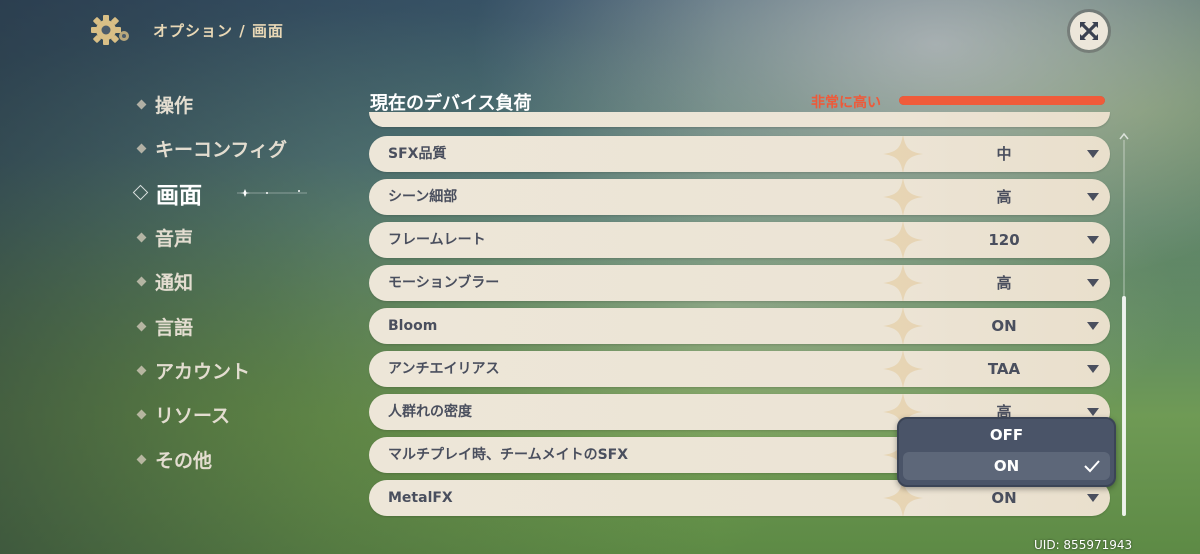 This screenshot has height=554, width=1200. What do you see at coordinates (174, 327) in the screenshot?
I see `sidebar-item-label: 言語` at bounding box center [174, 327].